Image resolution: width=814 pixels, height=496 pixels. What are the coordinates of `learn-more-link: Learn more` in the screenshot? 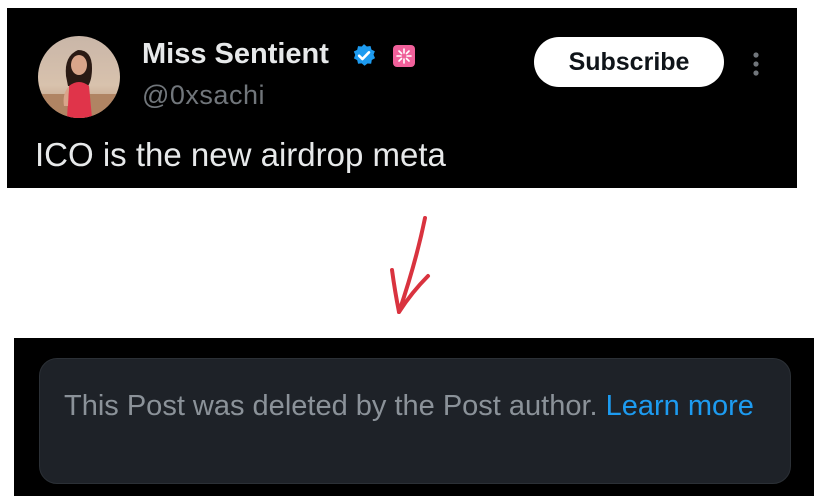 It's located at (680, 406).